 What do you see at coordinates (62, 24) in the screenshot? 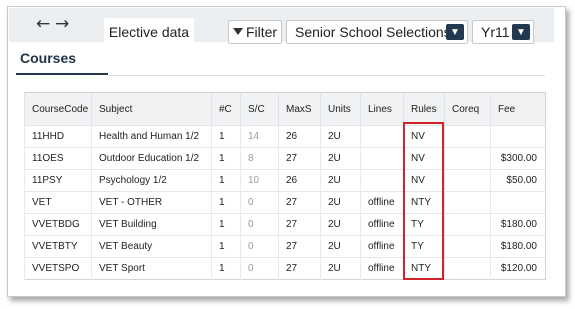
I see `arrow-right-icon: →` at bounding box center [62, 24].